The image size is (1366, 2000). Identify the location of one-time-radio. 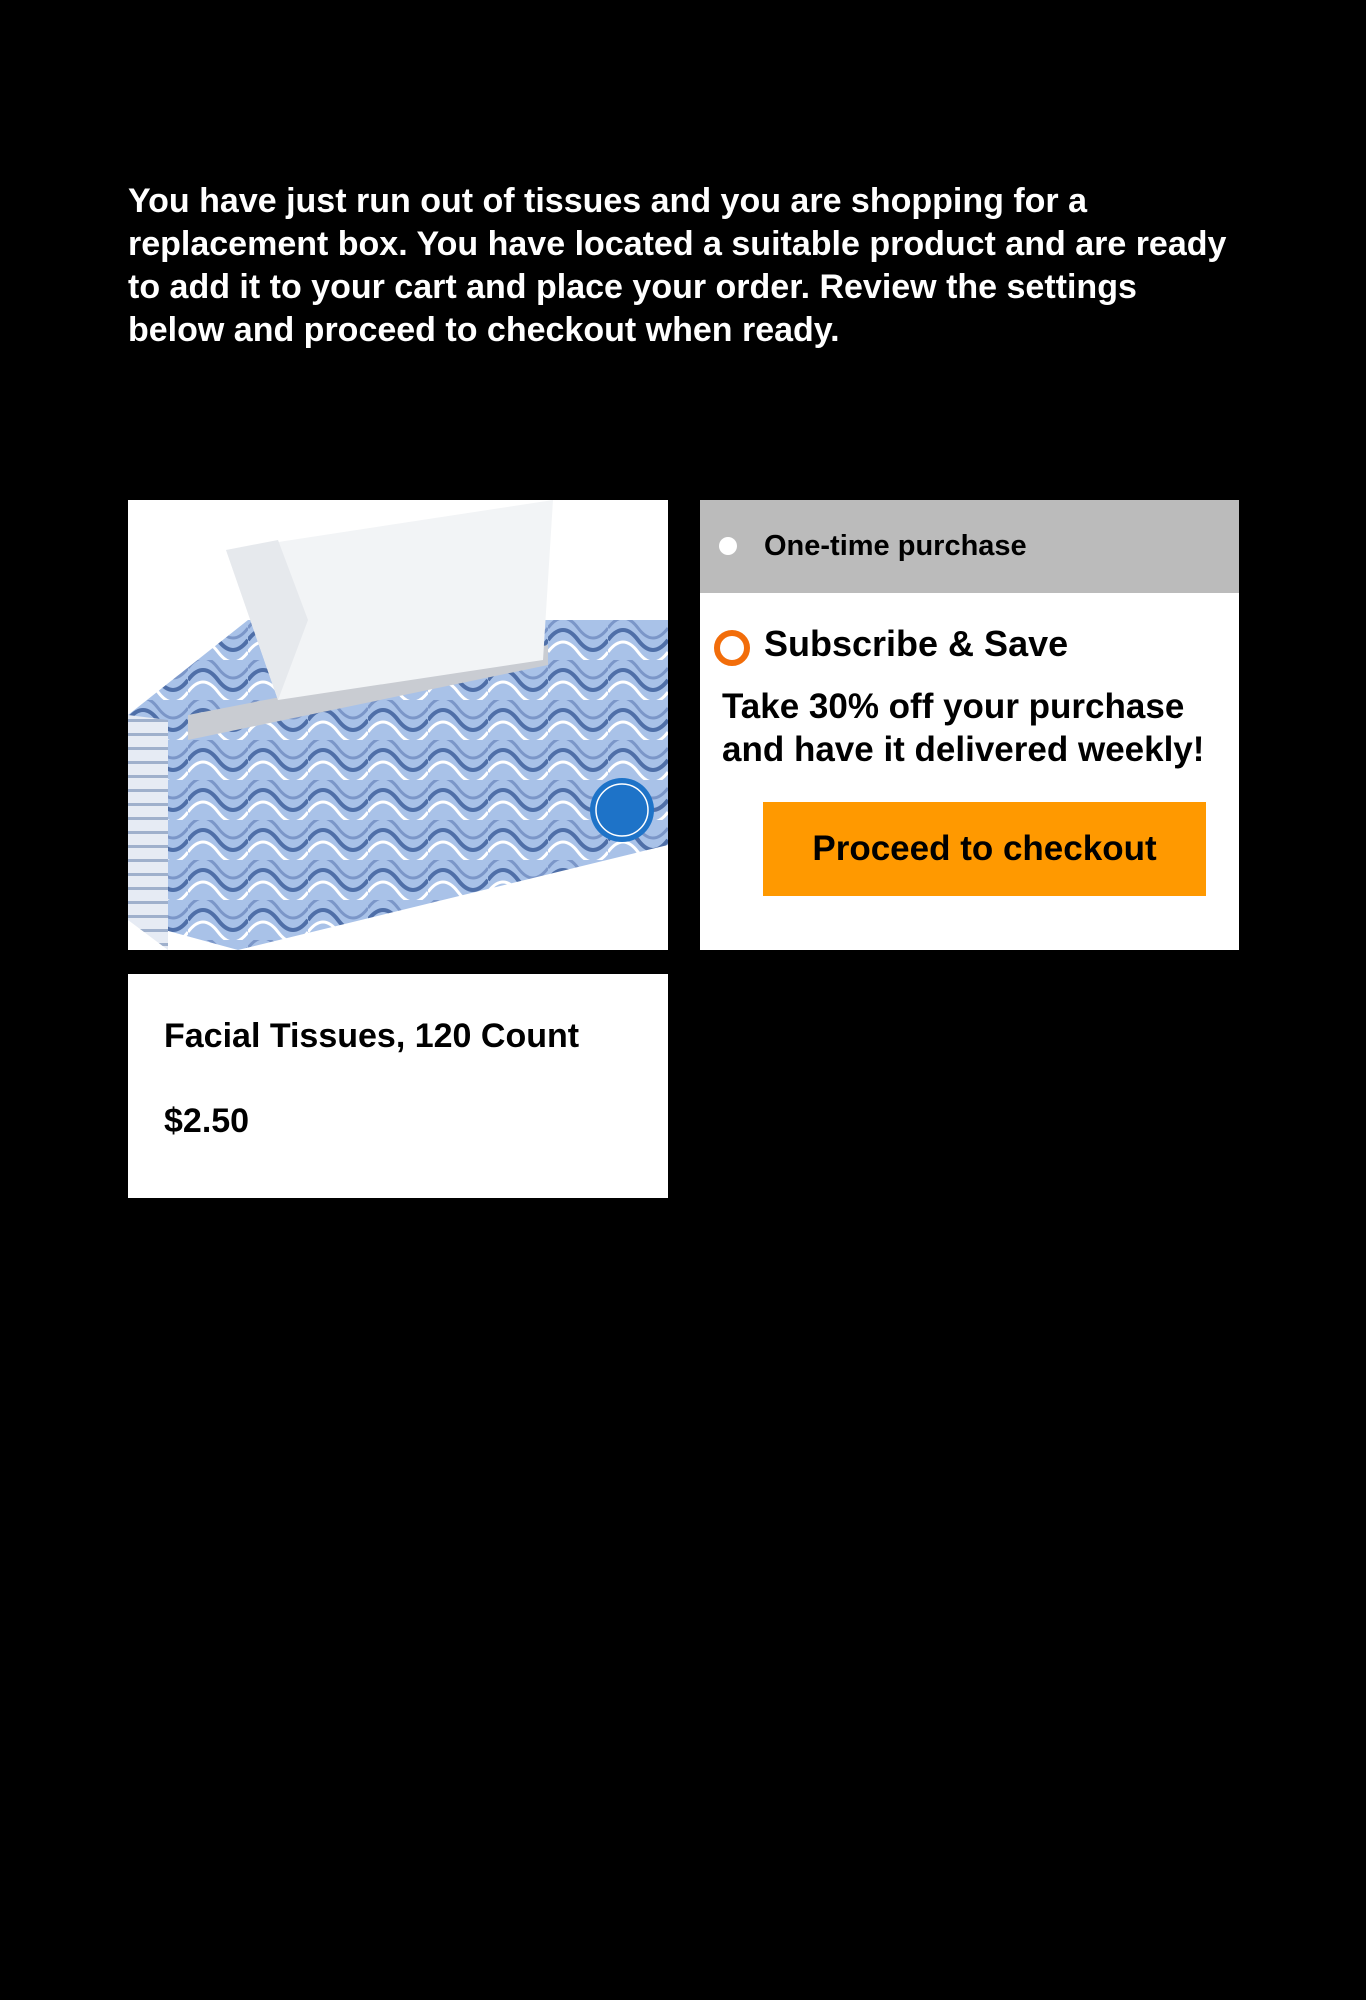
(728, 546).